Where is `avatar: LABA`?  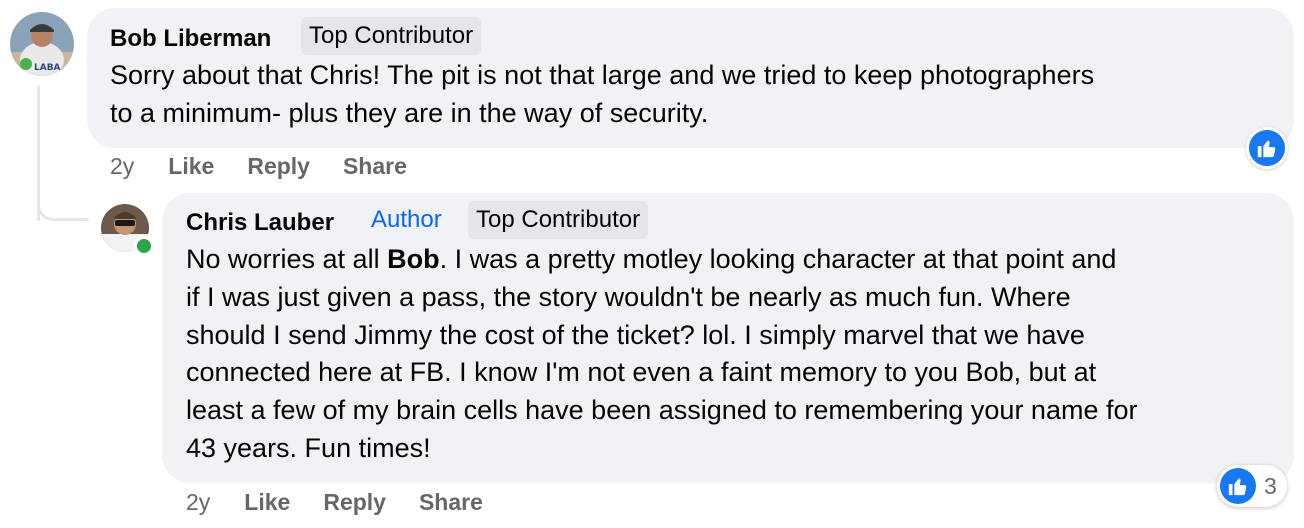 avatar: LABA is located at coordinates (42, 44).